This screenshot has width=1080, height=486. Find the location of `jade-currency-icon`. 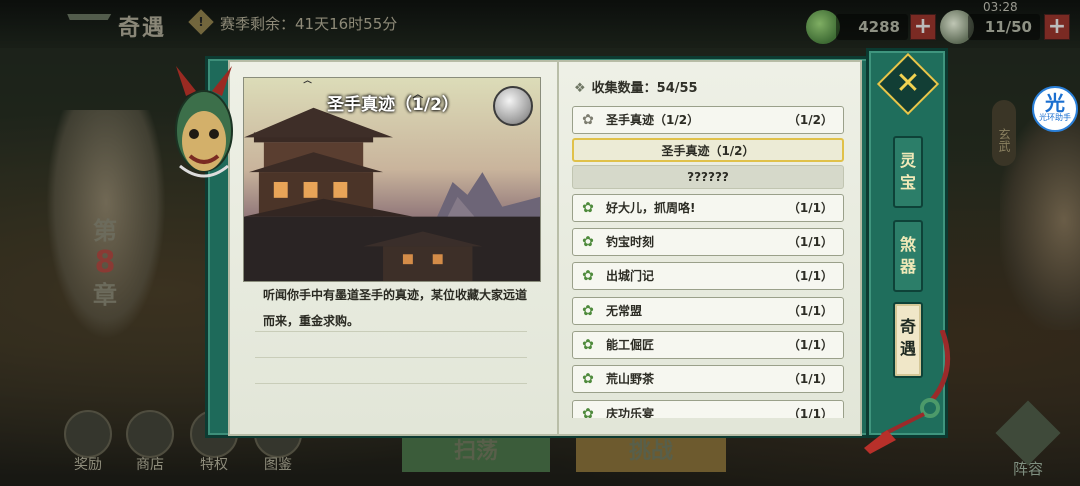

jade-currency-icon is located at coordinates (823, 27).